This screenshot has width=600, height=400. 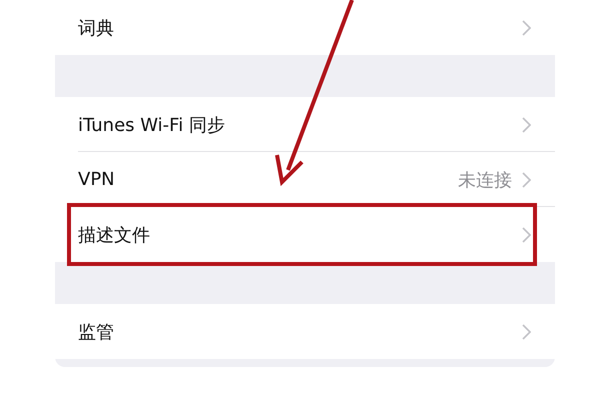 What do you see at coordinates (305, 179) in the screenshot?
I see `settings-row: VPN 未连接` at bounding box center [305, 179].